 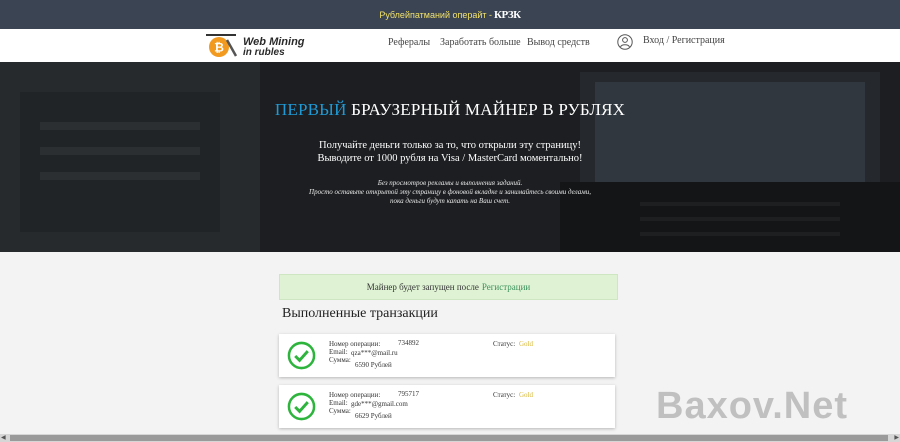 What do you see at coordinates (373, 416) in the screenshot?
I see `sum-value: 6629 Рублей` at bounding box center [373, 416].